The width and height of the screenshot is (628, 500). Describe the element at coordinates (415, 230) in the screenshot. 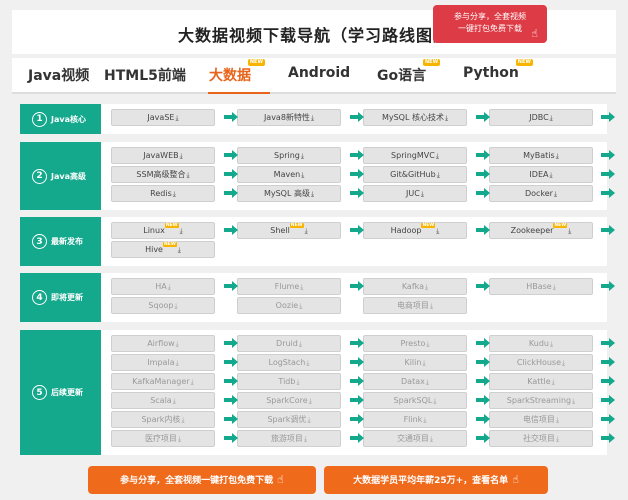

I see `download-link-button: HadoopNEW⤓` at that location.